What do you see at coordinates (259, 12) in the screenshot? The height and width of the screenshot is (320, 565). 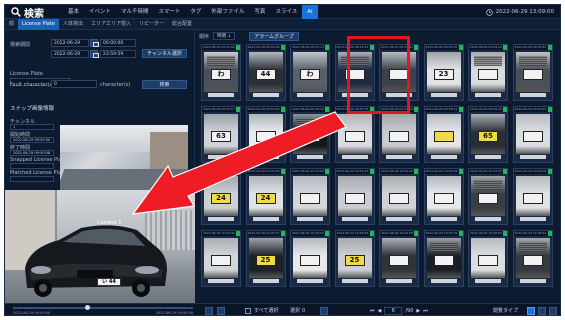 I see `main-menu-item: 写真` at bounding box center [259, 12].